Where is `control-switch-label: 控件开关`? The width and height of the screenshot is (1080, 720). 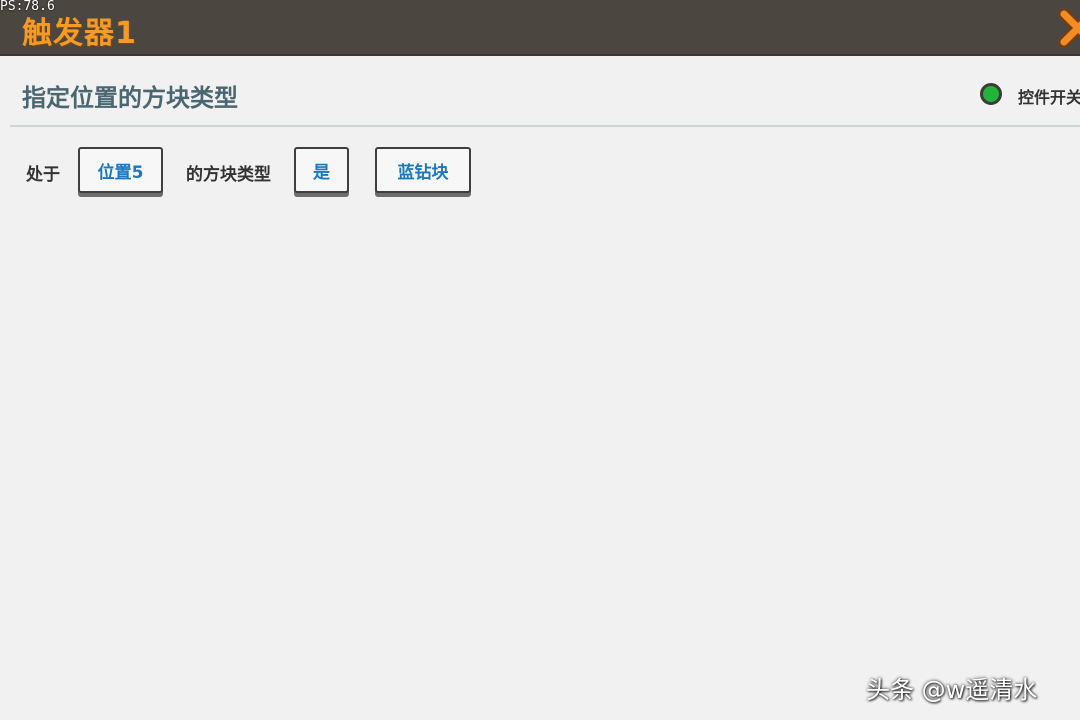 control-switch-label: 控件开关 is located at coordinates (1049, 97).